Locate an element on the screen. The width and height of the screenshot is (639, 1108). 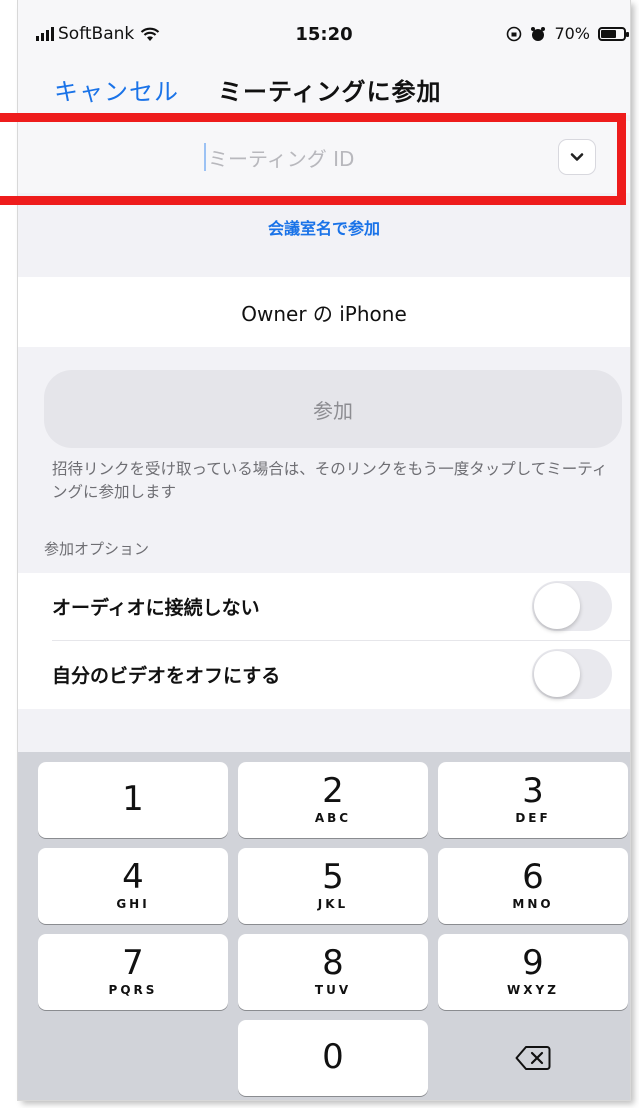
key-digit: 0 is located at coordinates (333, 1057).